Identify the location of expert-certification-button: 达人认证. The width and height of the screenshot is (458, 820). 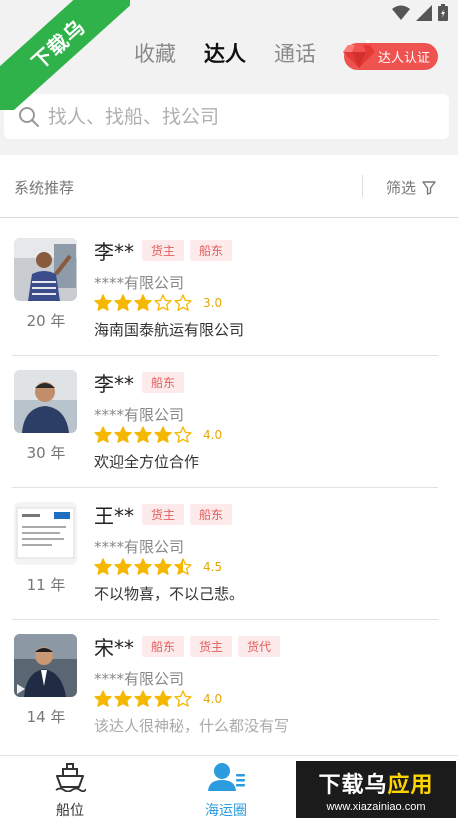
(390, 54).